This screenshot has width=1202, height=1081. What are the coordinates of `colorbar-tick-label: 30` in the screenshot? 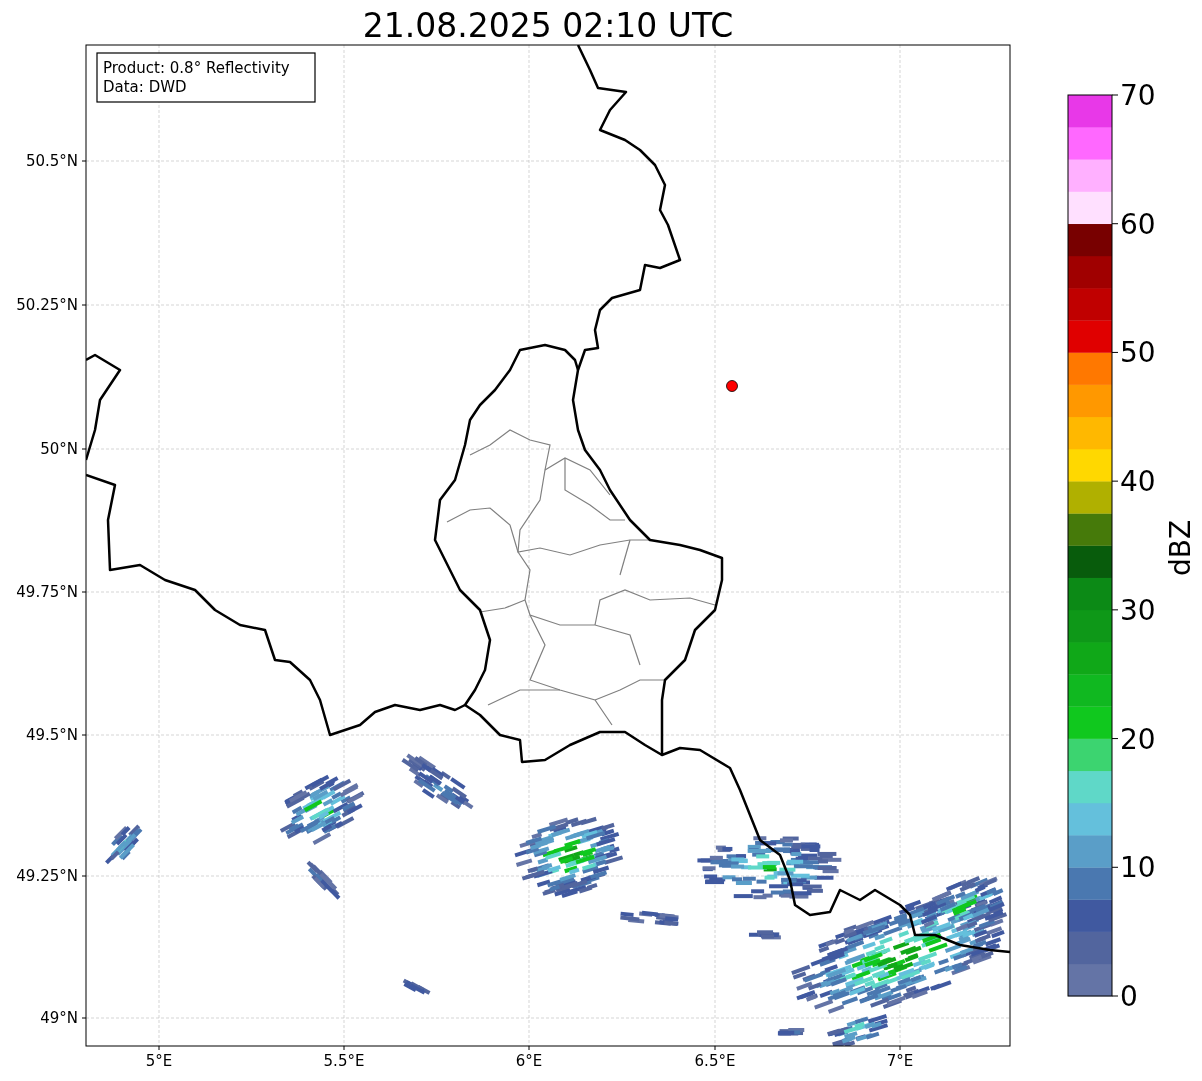 It's located at (1138, 610).